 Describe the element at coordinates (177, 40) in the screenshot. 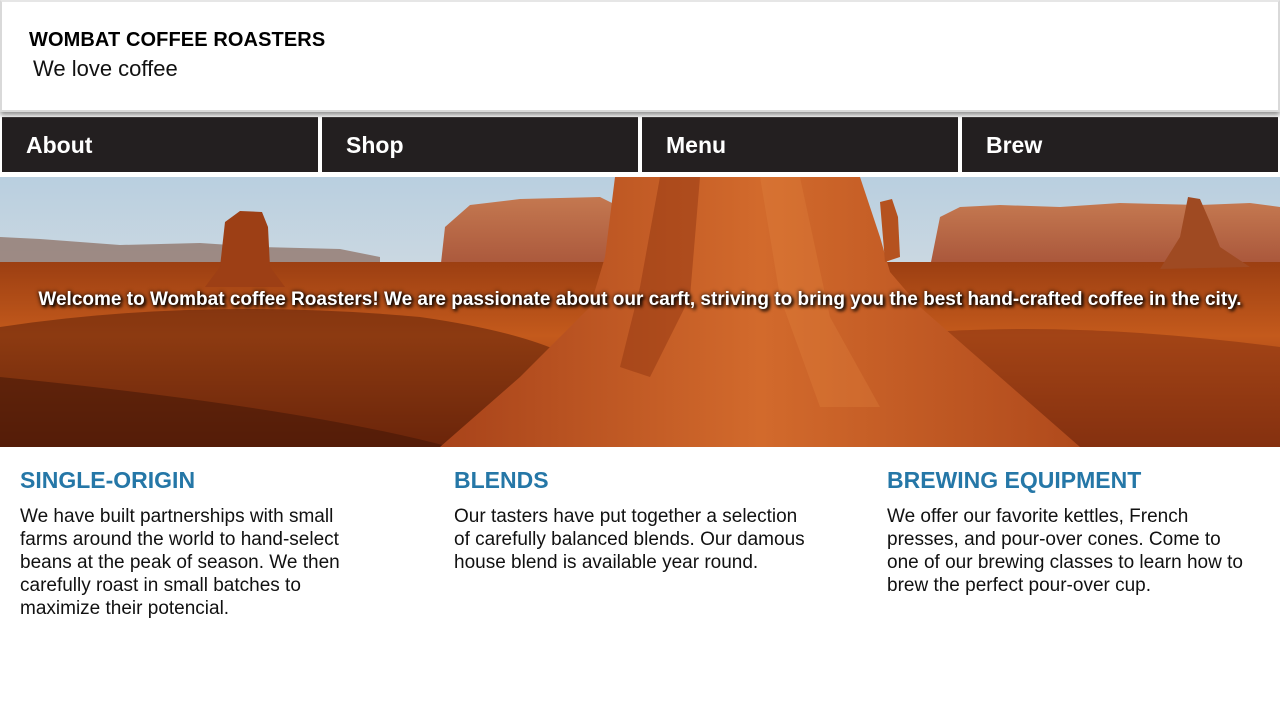

I see `brand-name: WOMBAT COFFEE ROASTERS` at that location.